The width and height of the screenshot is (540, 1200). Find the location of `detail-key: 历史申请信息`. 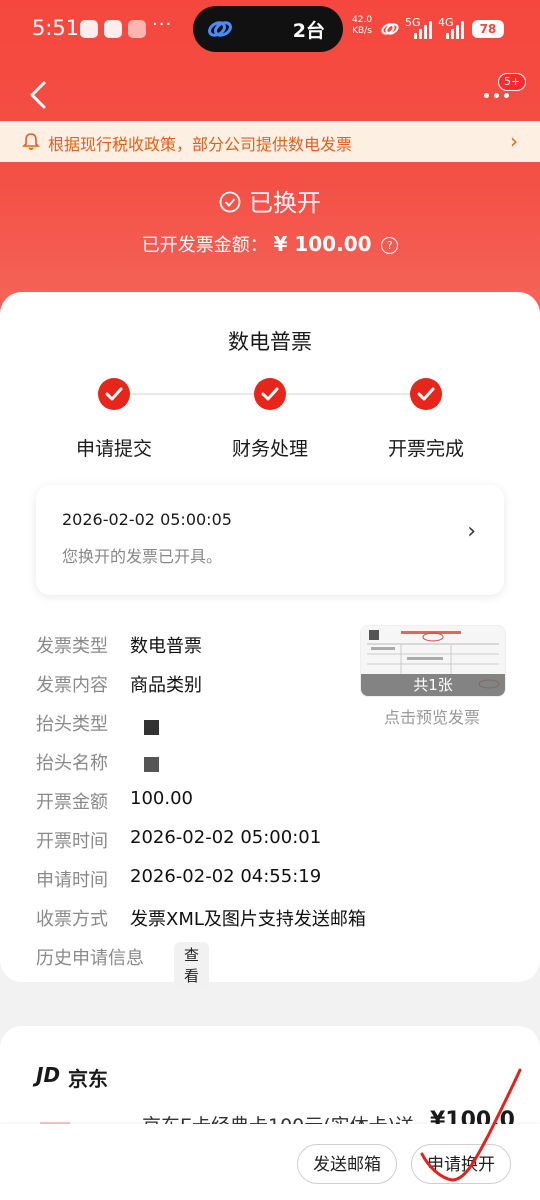

detail-key: 历史申请信息 is located at coordinates (90, 958).